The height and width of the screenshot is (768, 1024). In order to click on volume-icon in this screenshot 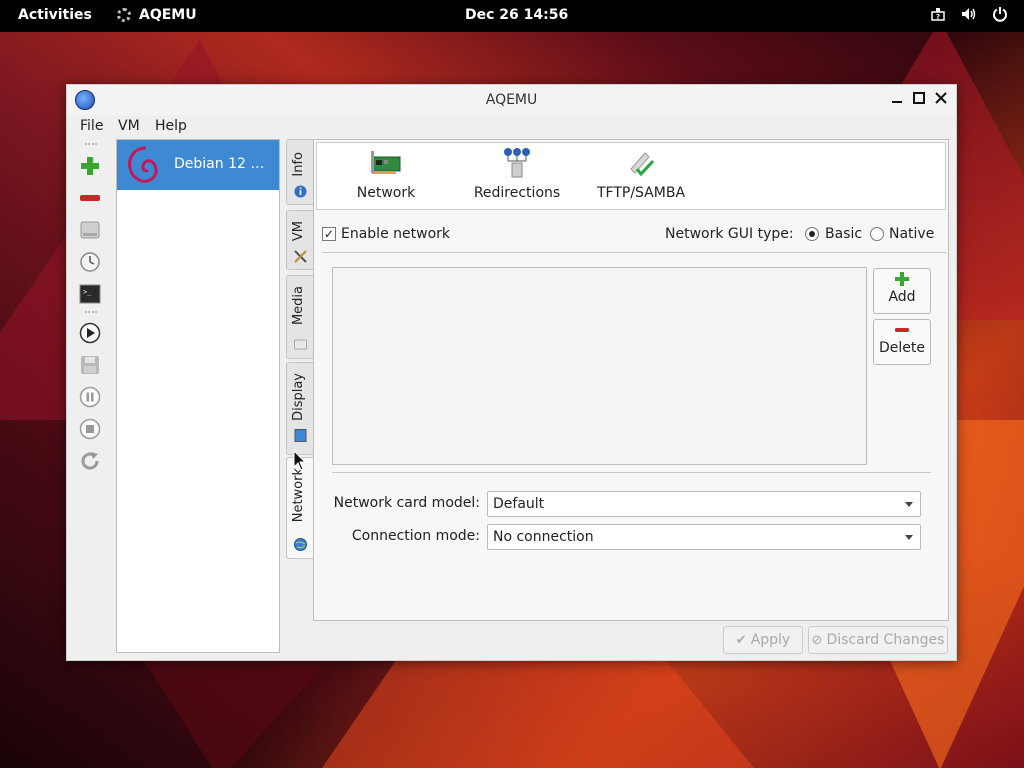, I will do `click(969, 14)`.